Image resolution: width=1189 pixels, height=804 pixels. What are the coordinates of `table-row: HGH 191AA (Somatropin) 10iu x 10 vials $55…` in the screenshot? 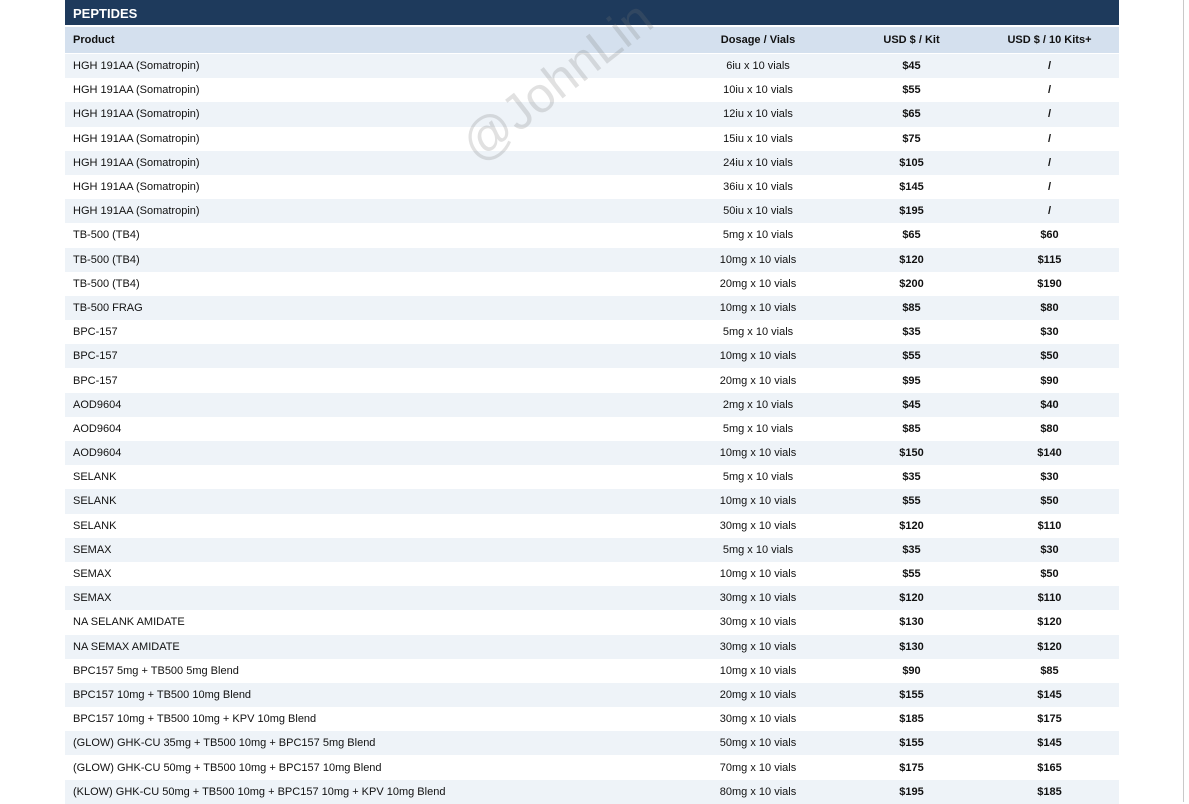 It's located at (592, 90).